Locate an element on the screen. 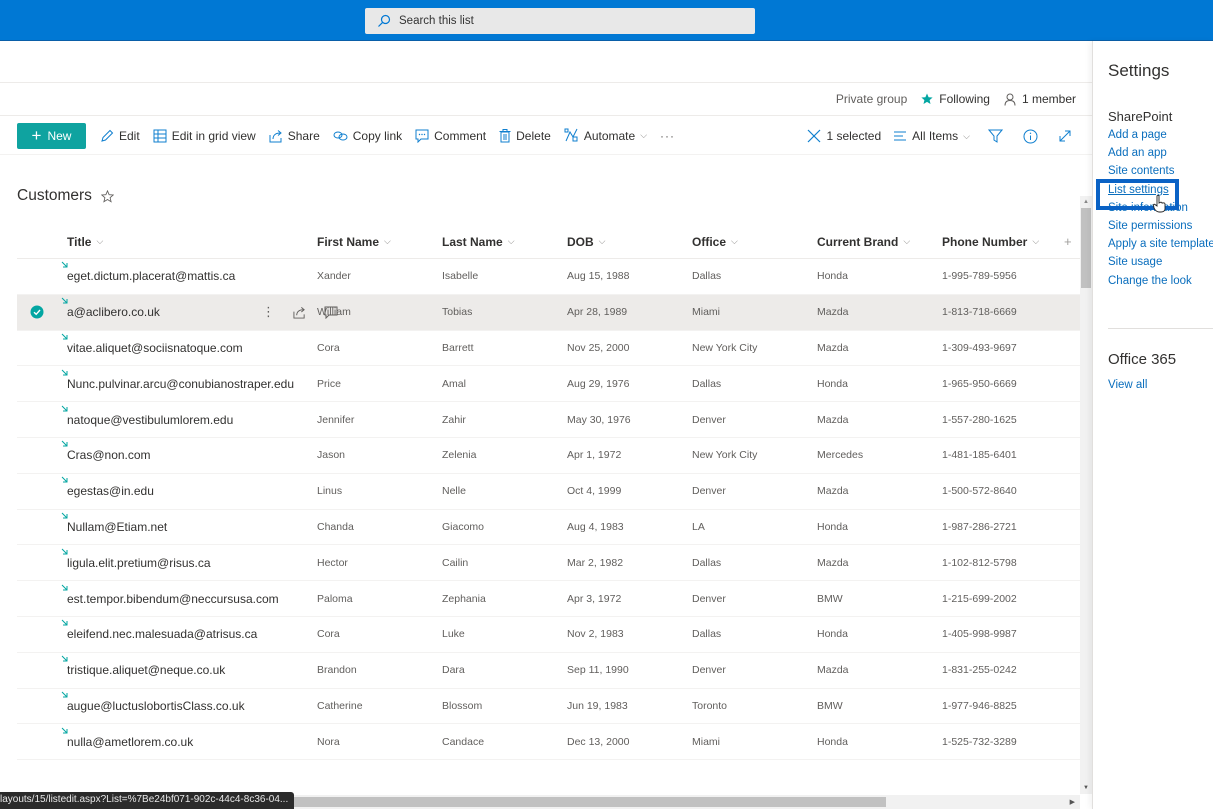 This screenshot has width=1213, height=809. title-cell: ligula.elit.pretium@risus.ca is located at coordinates (187, 559).